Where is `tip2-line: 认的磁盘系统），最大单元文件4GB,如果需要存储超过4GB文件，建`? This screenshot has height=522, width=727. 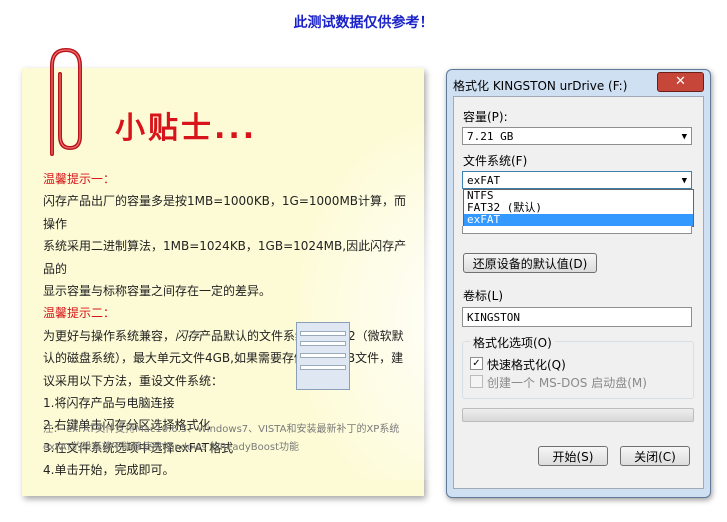 tip2-line: 认的磁盘系统），最大单元文件4GB,如果需要存储超过4GB文件，建 is located at coordinates (223, 358).